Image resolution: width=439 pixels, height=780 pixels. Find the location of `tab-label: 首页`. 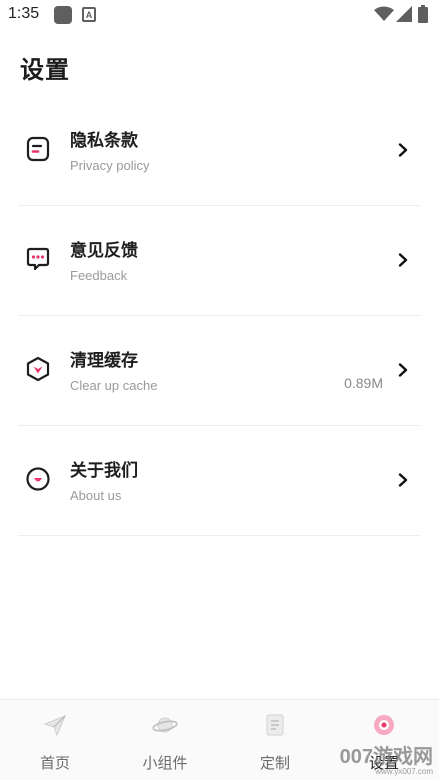

tab-label: 首页 is located at coordinates (54, 763).